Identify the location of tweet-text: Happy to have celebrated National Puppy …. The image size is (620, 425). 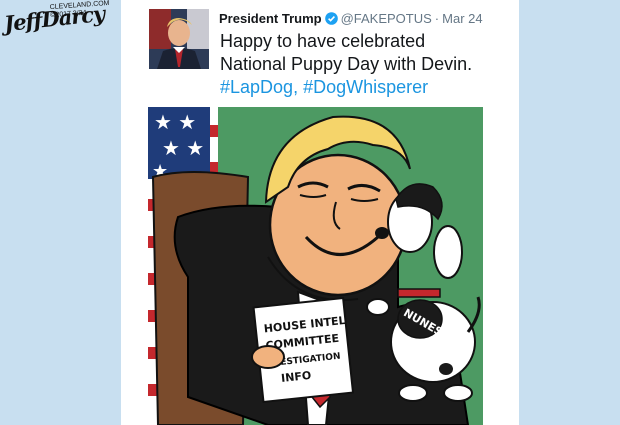
(365, 64).